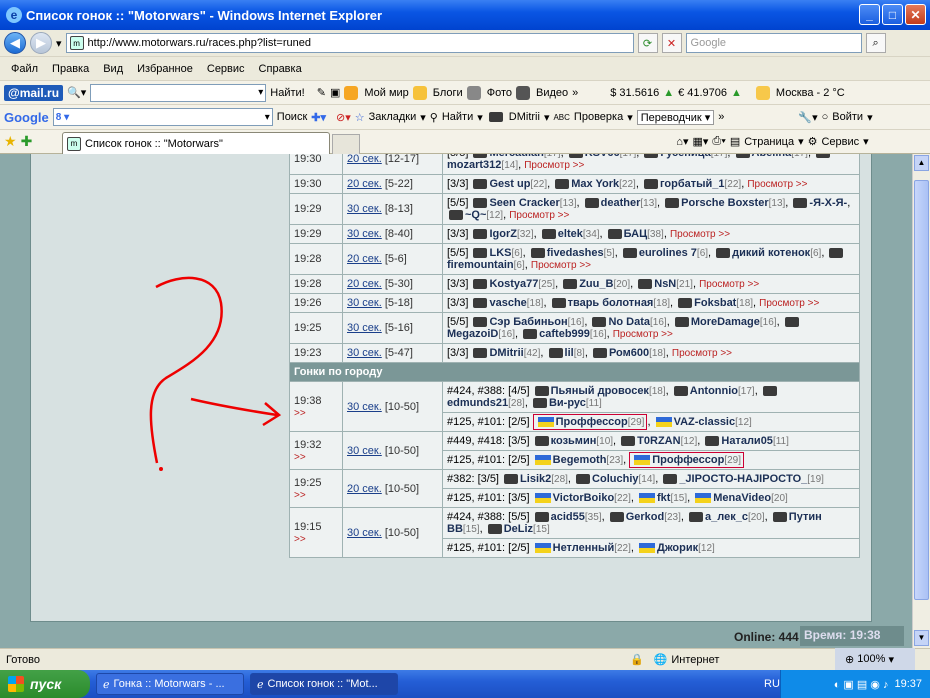 This screenshot has width=930, height=698. I want to click on find-button: Найти, so click(457, 117).